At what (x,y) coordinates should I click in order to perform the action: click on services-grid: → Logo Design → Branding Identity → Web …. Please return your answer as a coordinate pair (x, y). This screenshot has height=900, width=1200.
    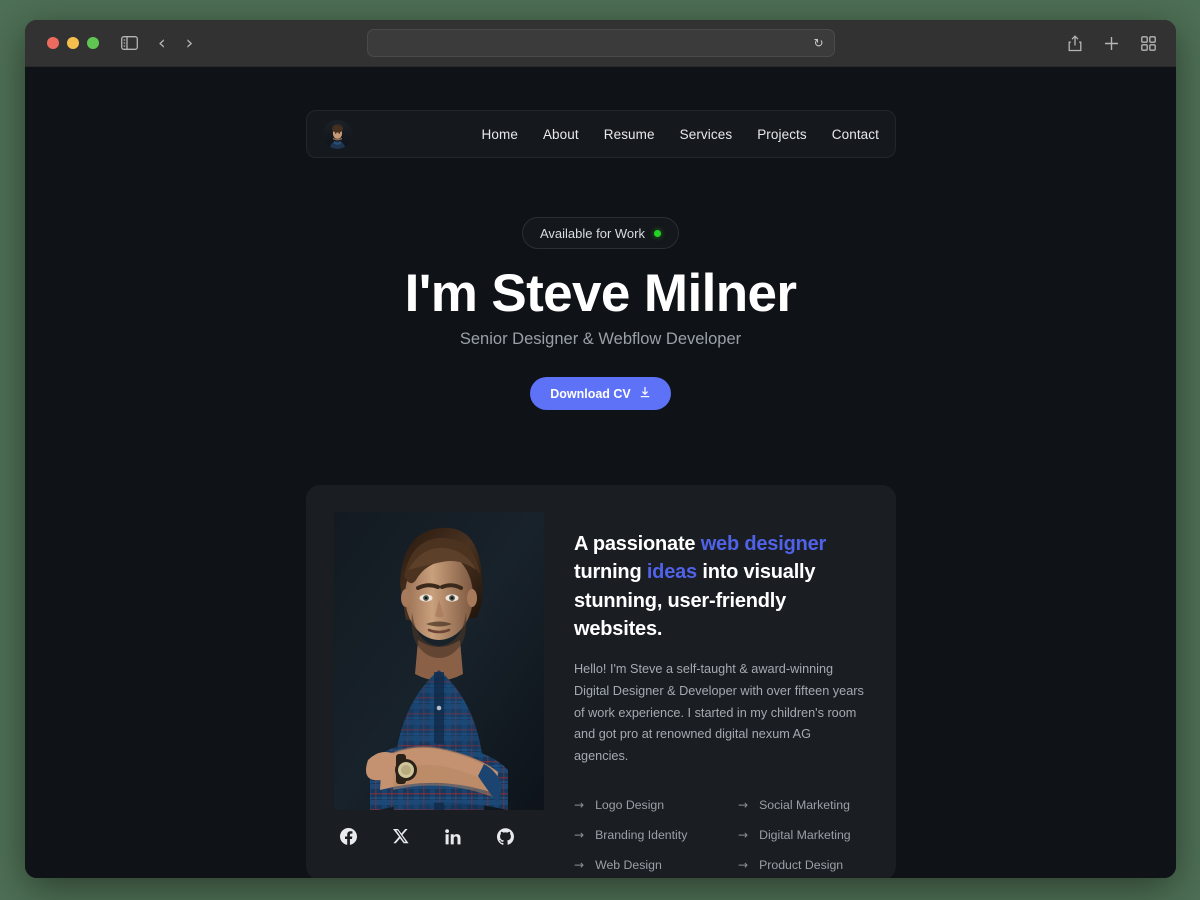
    Looking at the image, I should click on (721, 834).